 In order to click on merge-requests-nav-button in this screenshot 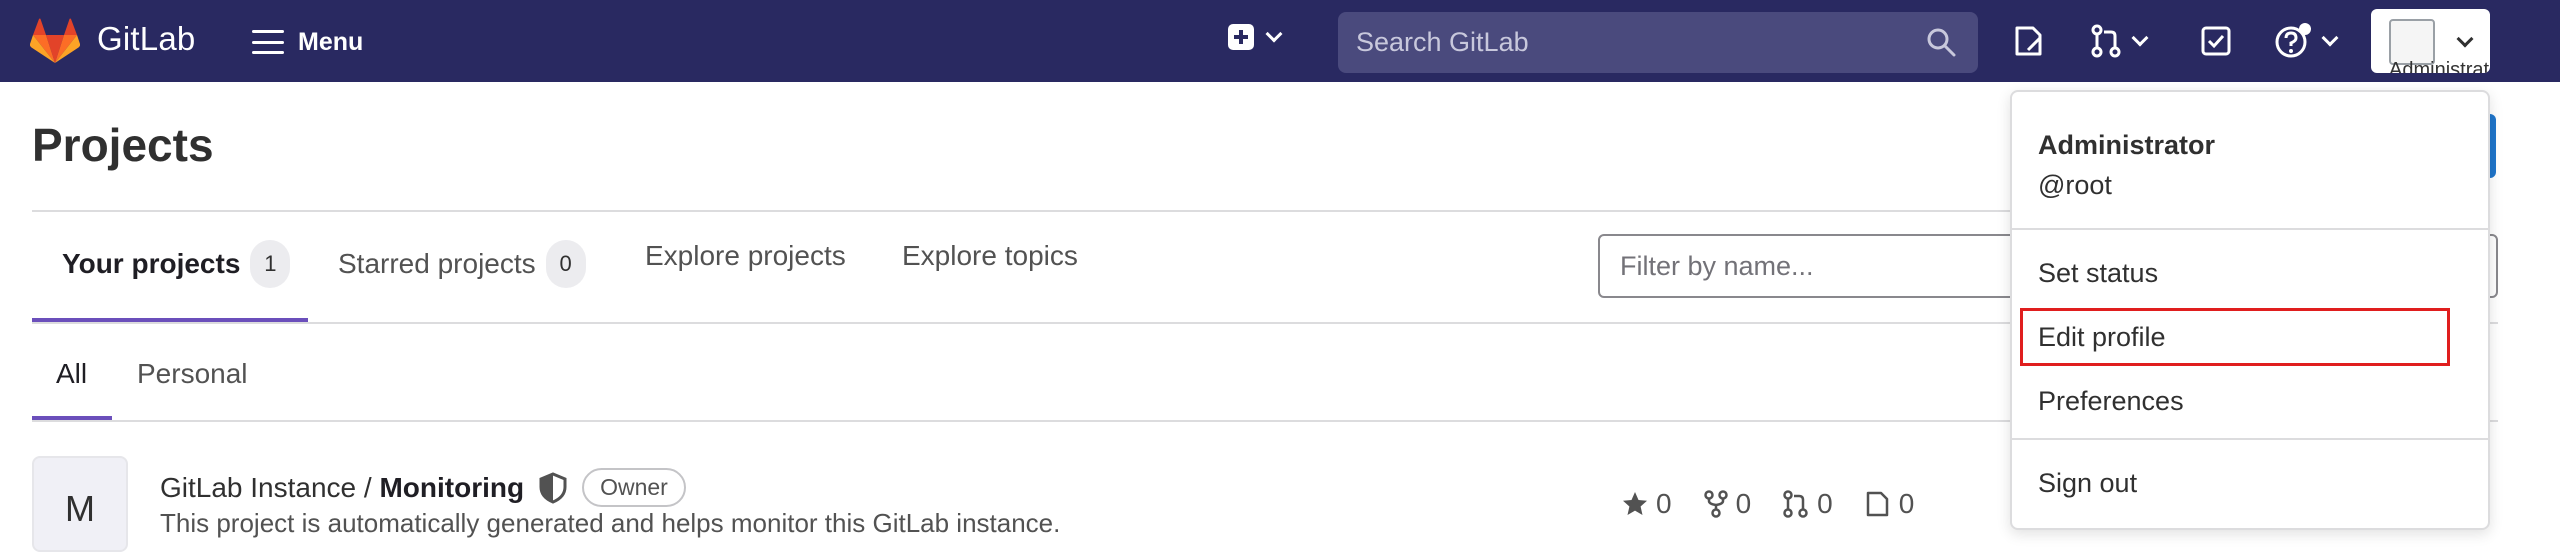, I will do `click(2119, 41)`.